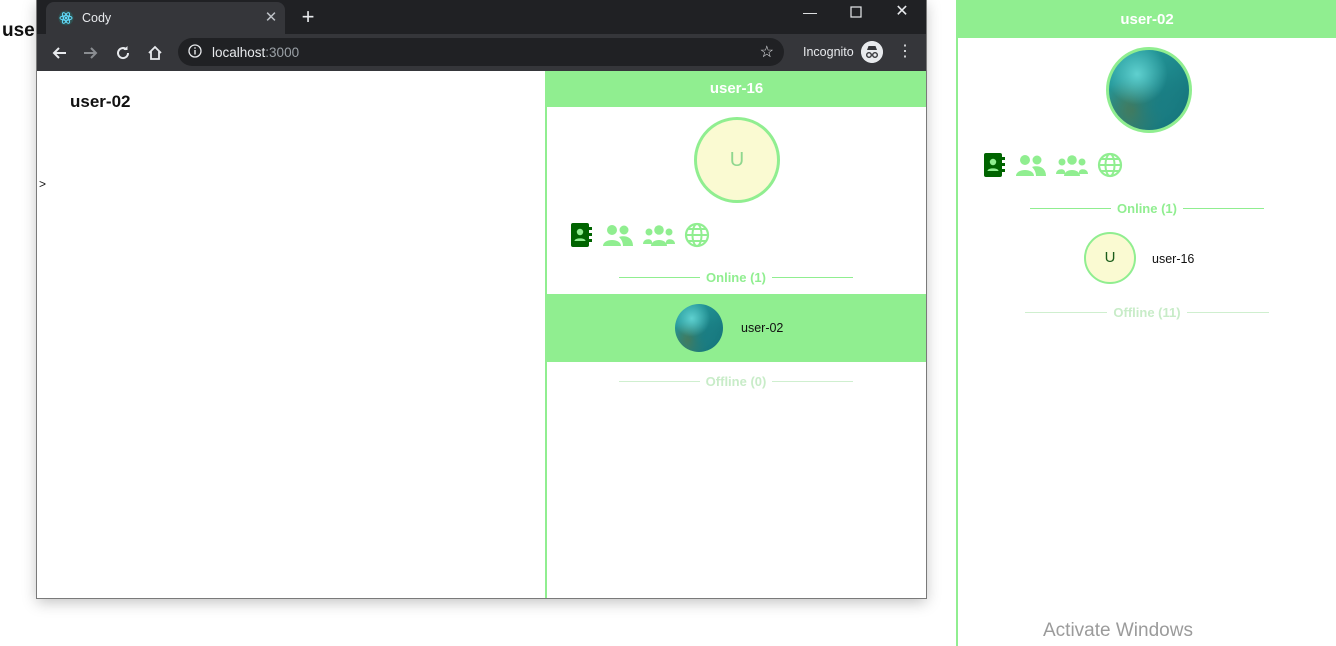 The image size is (1336, 646). What do you see at coordinates (699, 328) in the screenshot?
I see `contact-avatar` at bounding box center [699, 328].